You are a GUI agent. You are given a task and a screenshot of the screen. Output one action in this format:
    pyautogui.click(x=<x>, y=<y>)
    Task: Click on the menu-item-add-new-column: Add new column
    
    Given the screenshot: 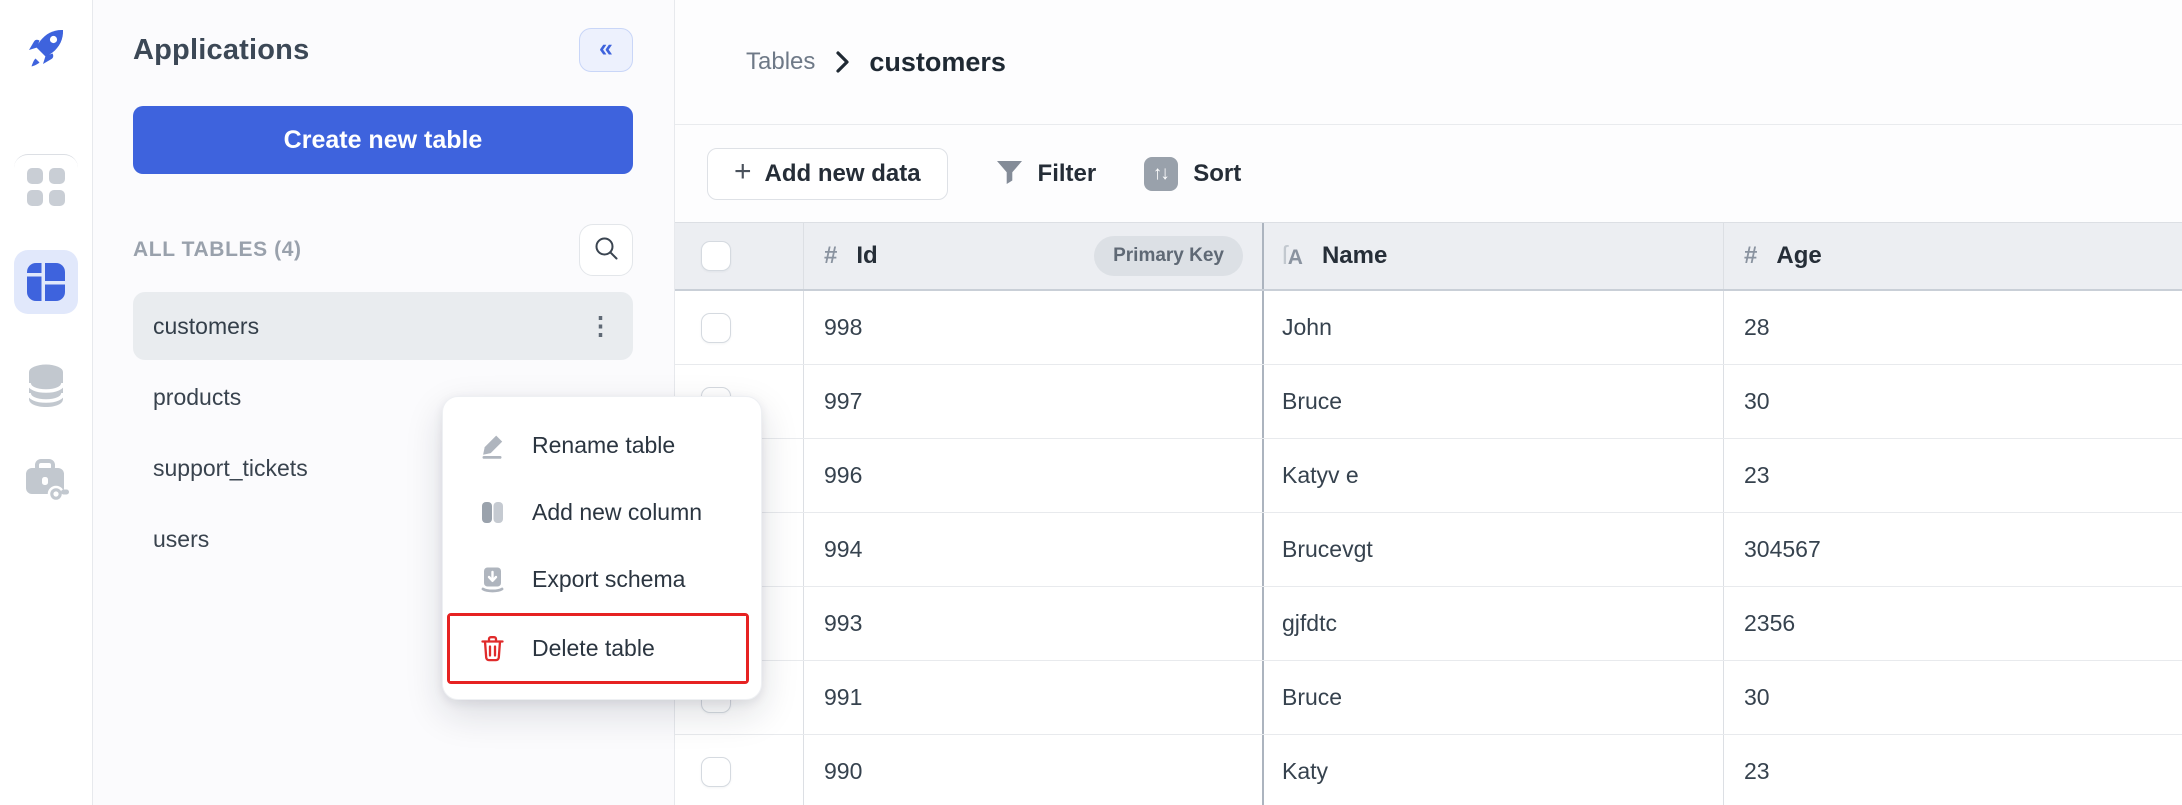 What is the action you would take?
    pyautogui.click(x=602, y=512)
    